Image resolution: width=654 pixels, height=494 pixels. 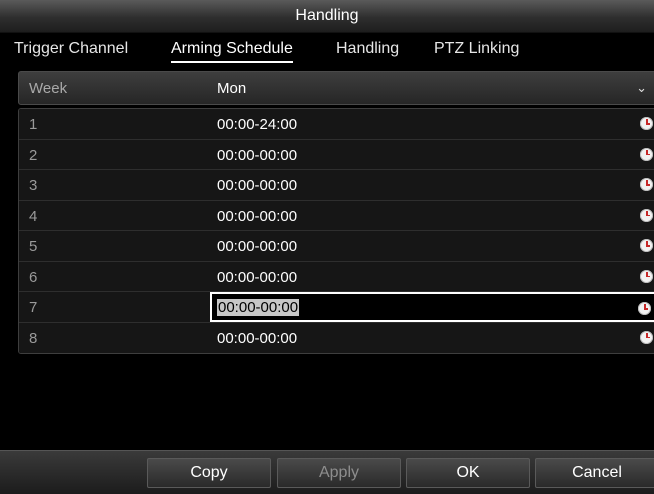 I want to click on time-period-value: 00:00-24:00, so click(x=257, y=124).